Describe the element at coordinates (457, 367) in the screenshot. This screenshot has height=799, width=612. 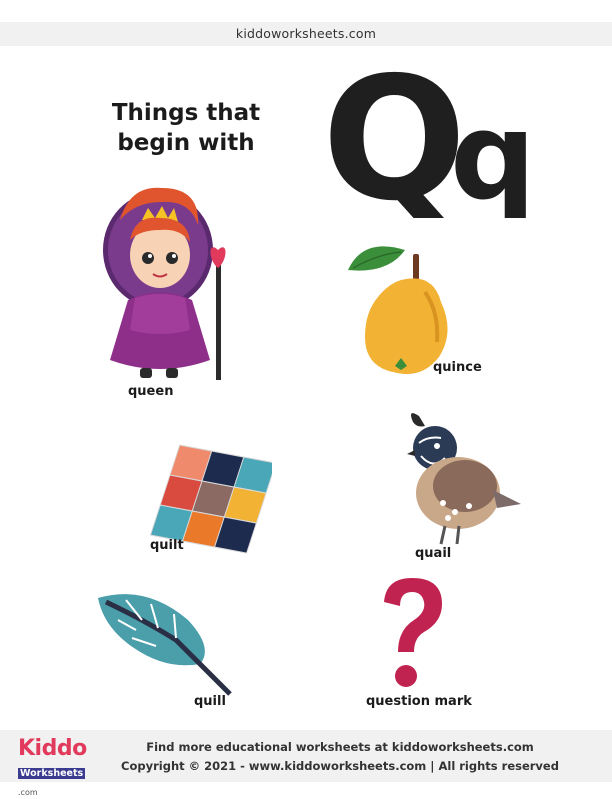
I see `label-quince: quince` at that location.